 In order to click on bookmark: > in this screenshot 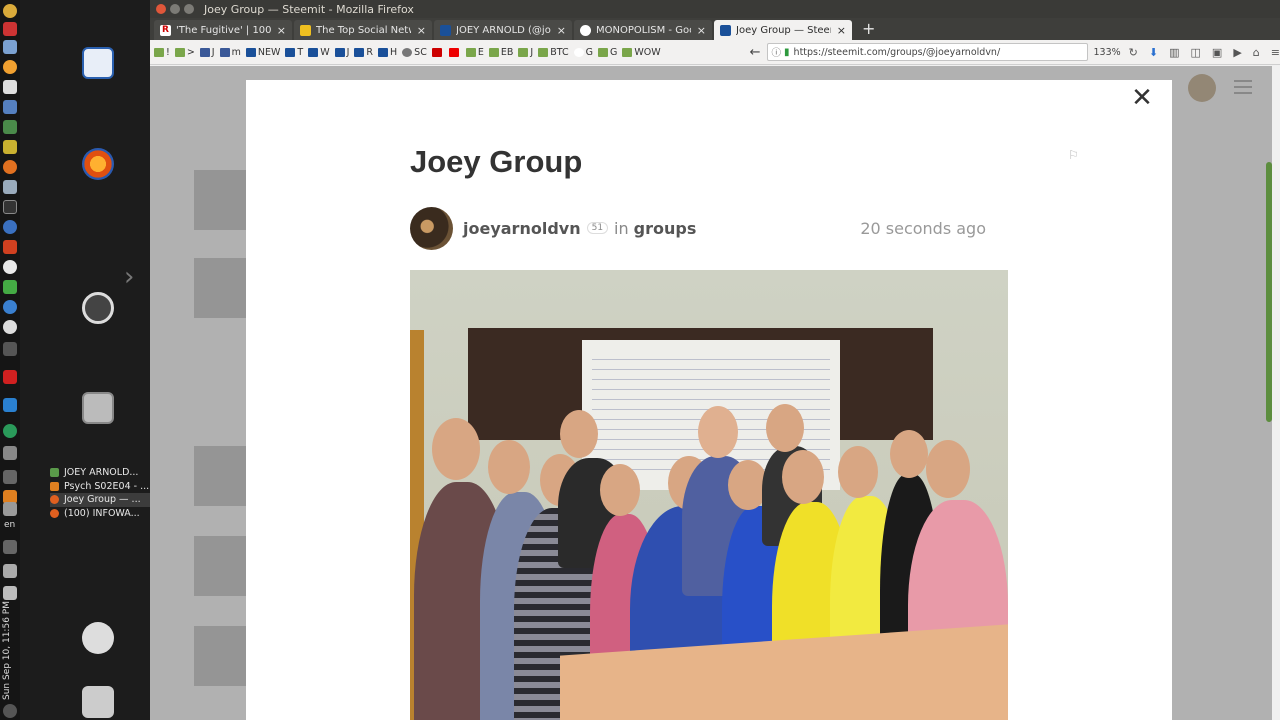, I will do `click(184, 52)`.